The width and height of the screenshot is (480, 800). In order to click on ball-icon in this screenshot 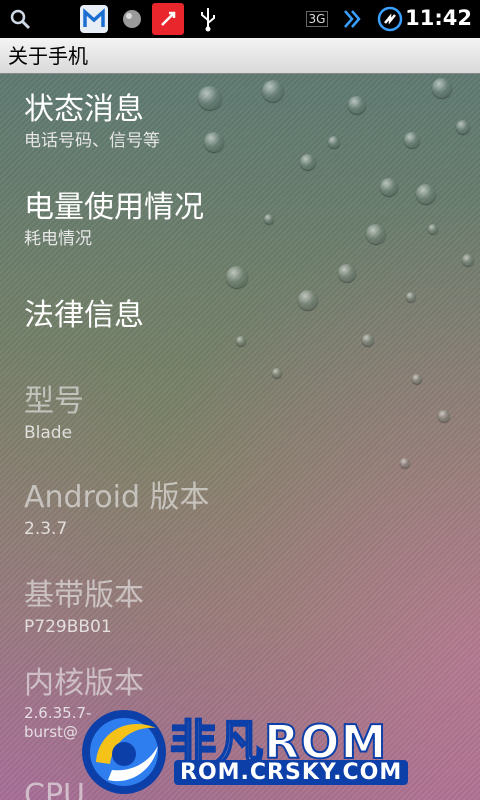, I will do `click(132, 19)`.